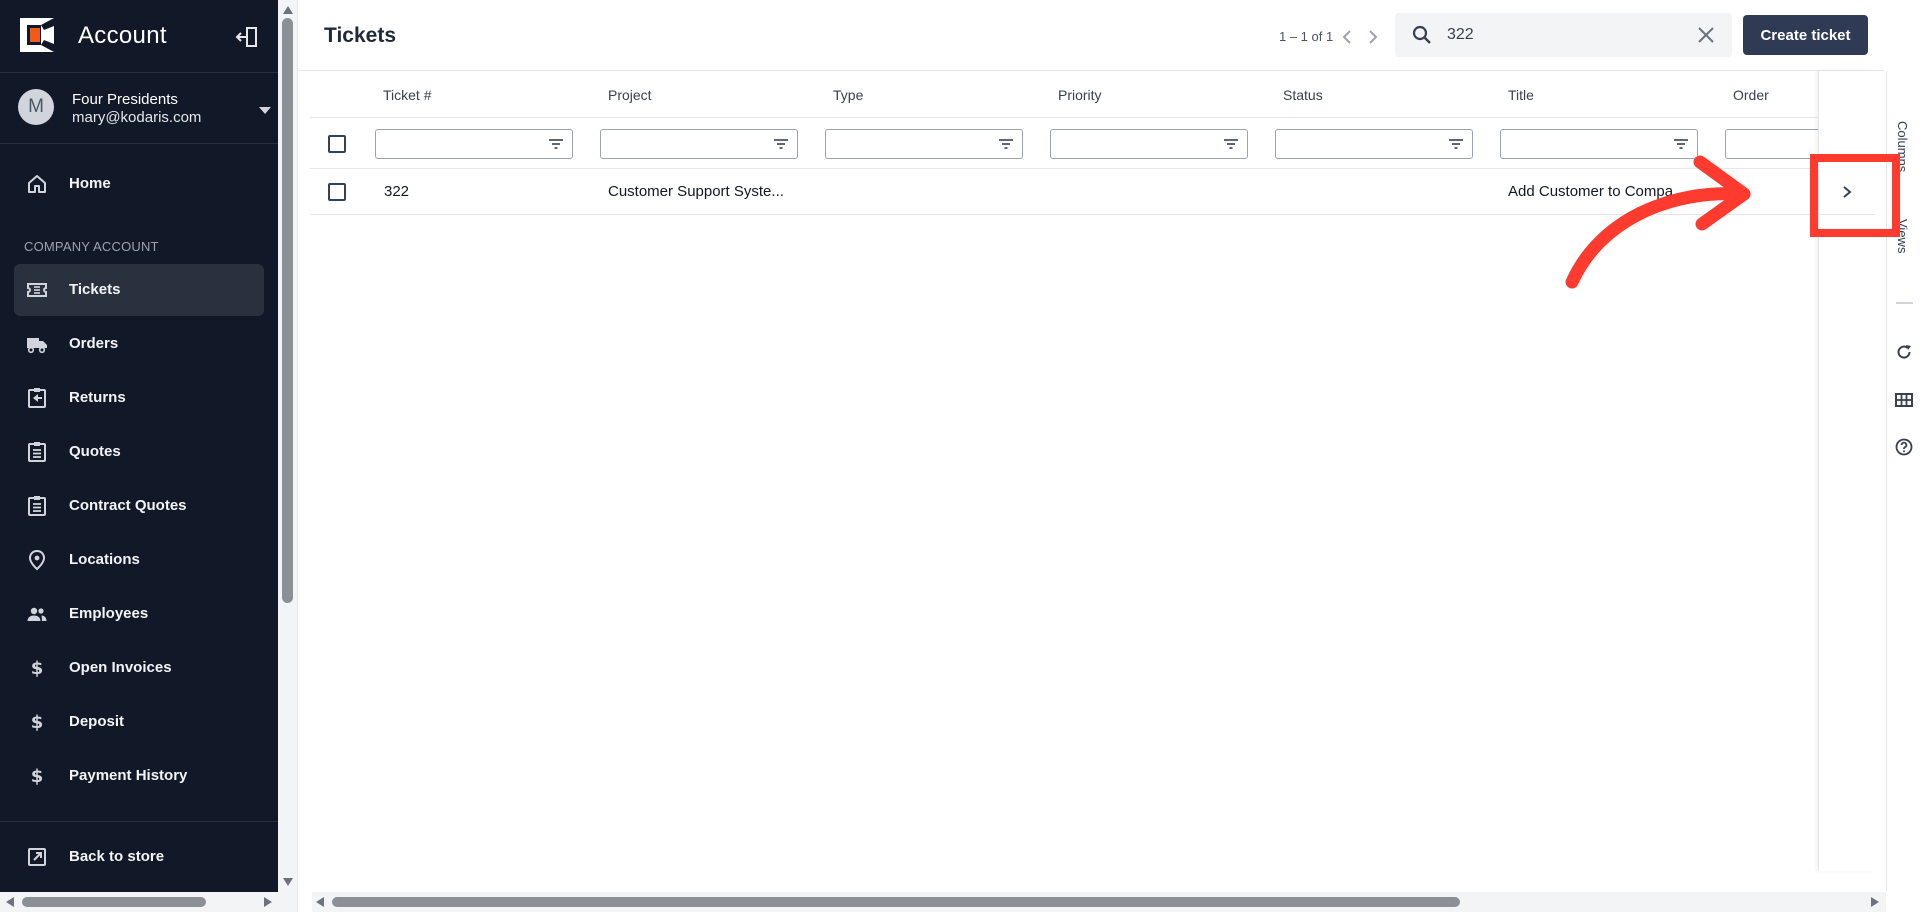 Image resolution: width=1920 pixels, height=912 pixels. I want to click on sidebar-item-label: Deposit, so click(97, 721).